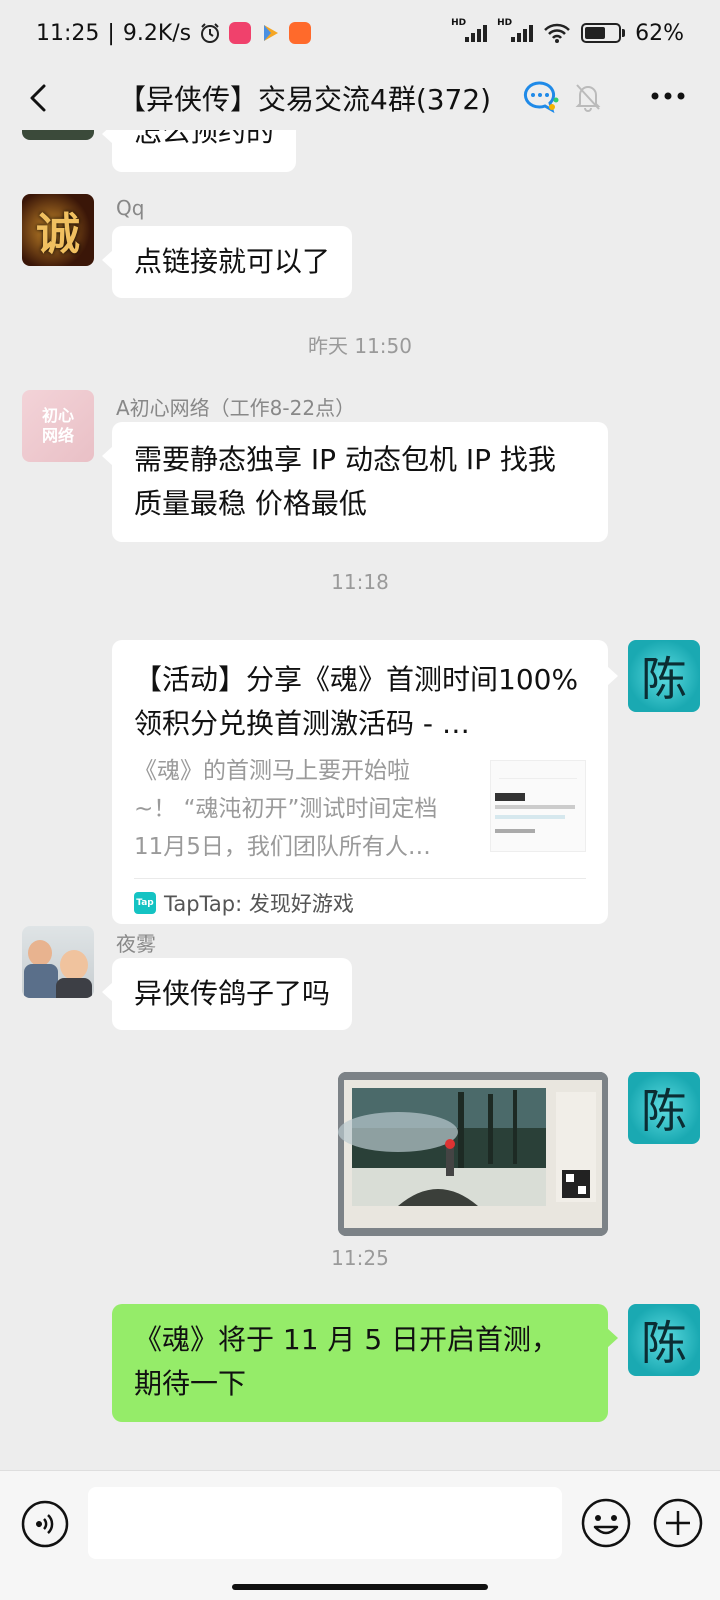 Image resolution: width=720 pixels, height=1600 pixels. I want to click on link-card-divider, so click(360, 878).